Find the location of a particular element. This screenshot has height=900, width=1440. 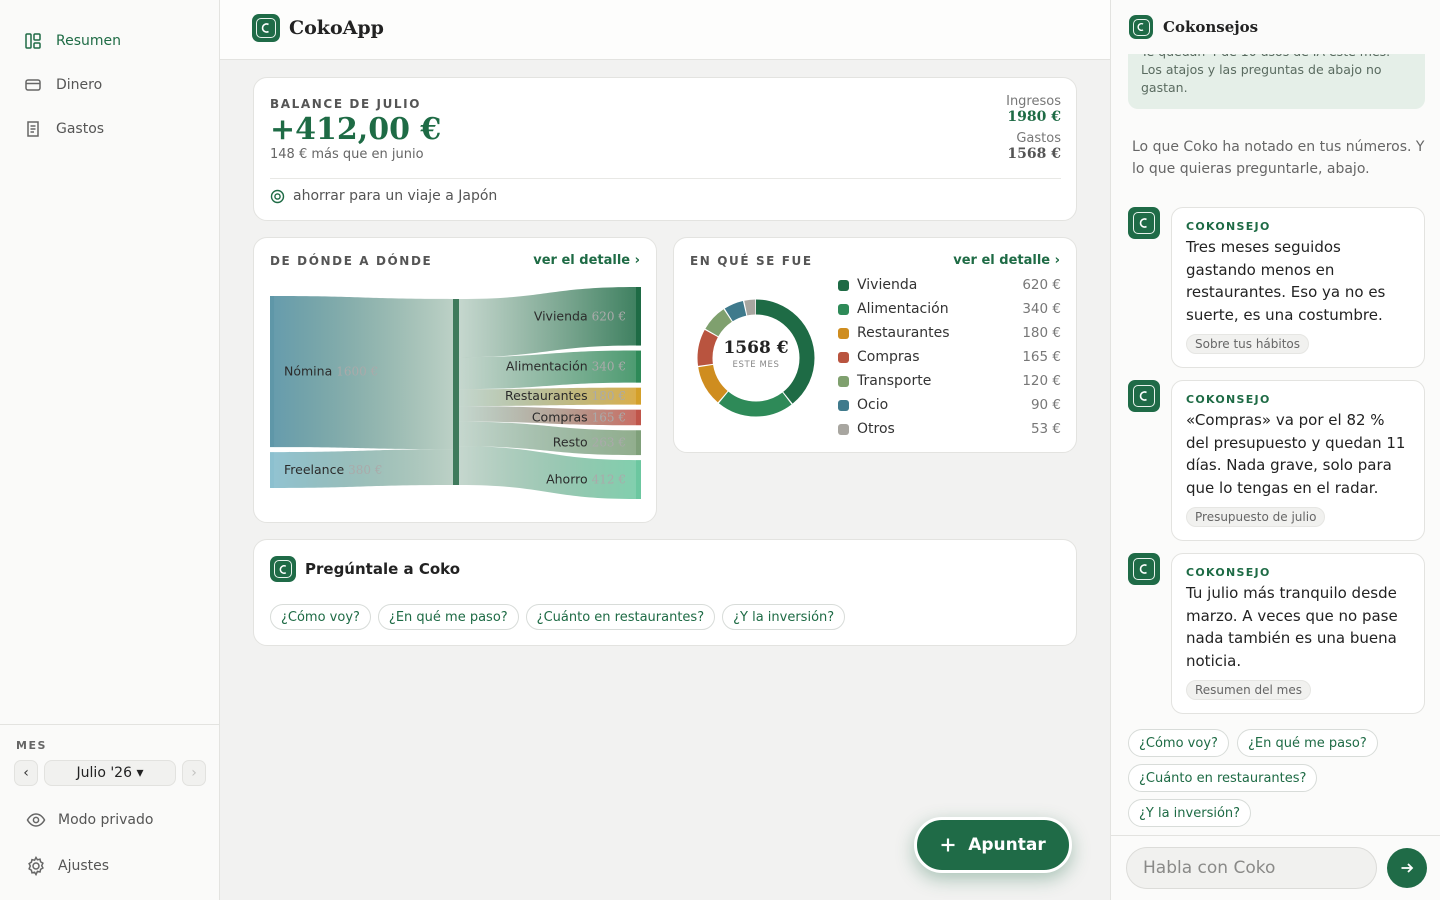

legend-item: Alimentación 340 € is located at coordinates (949, 309).